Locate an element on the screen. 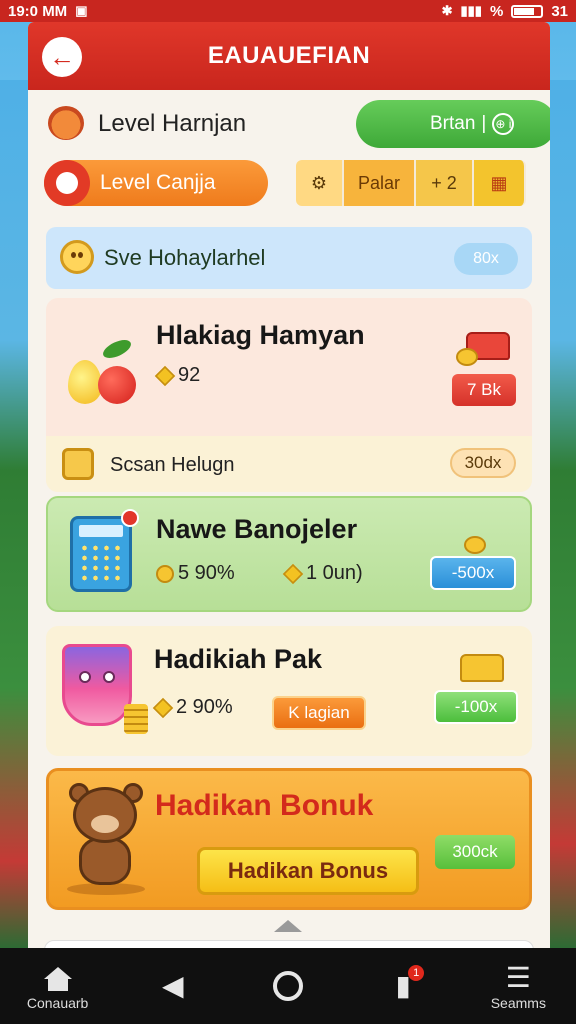 This screenshot has height=1024, width=576. calculator-icon is located at coordinates (104, 550).